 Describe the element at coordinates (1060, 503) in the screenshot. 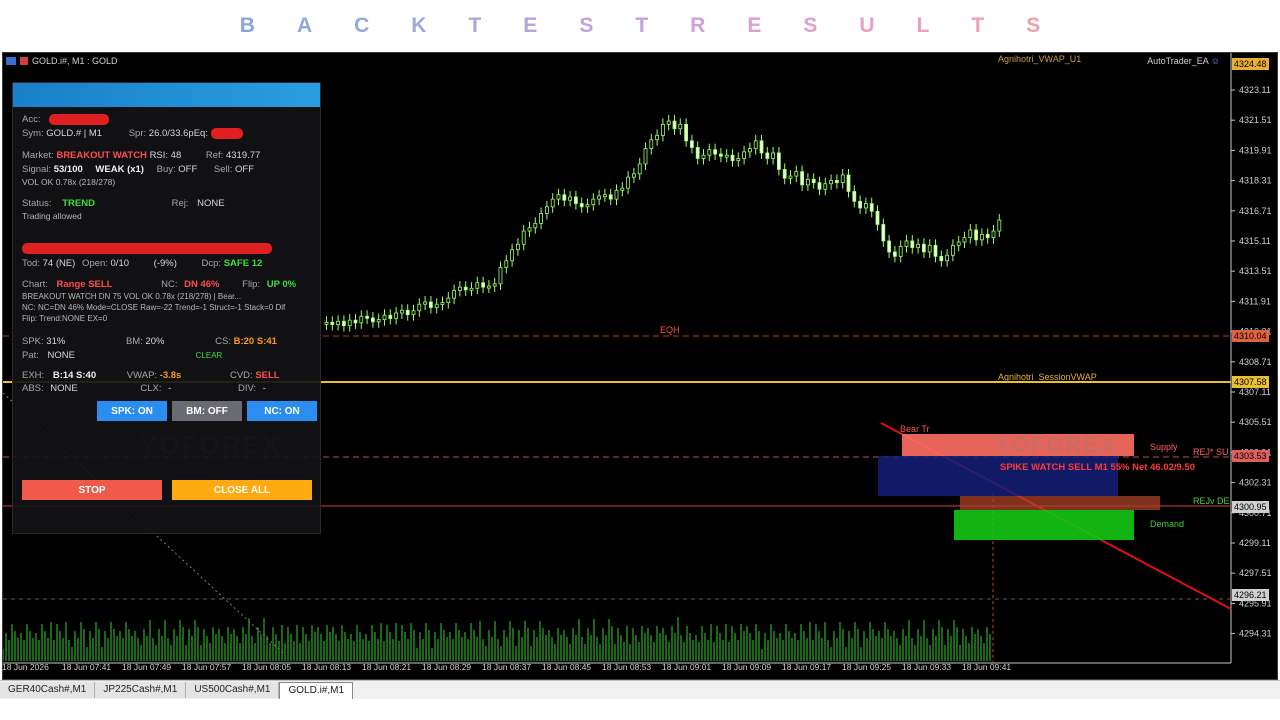

I see `orange-zone` at that location.